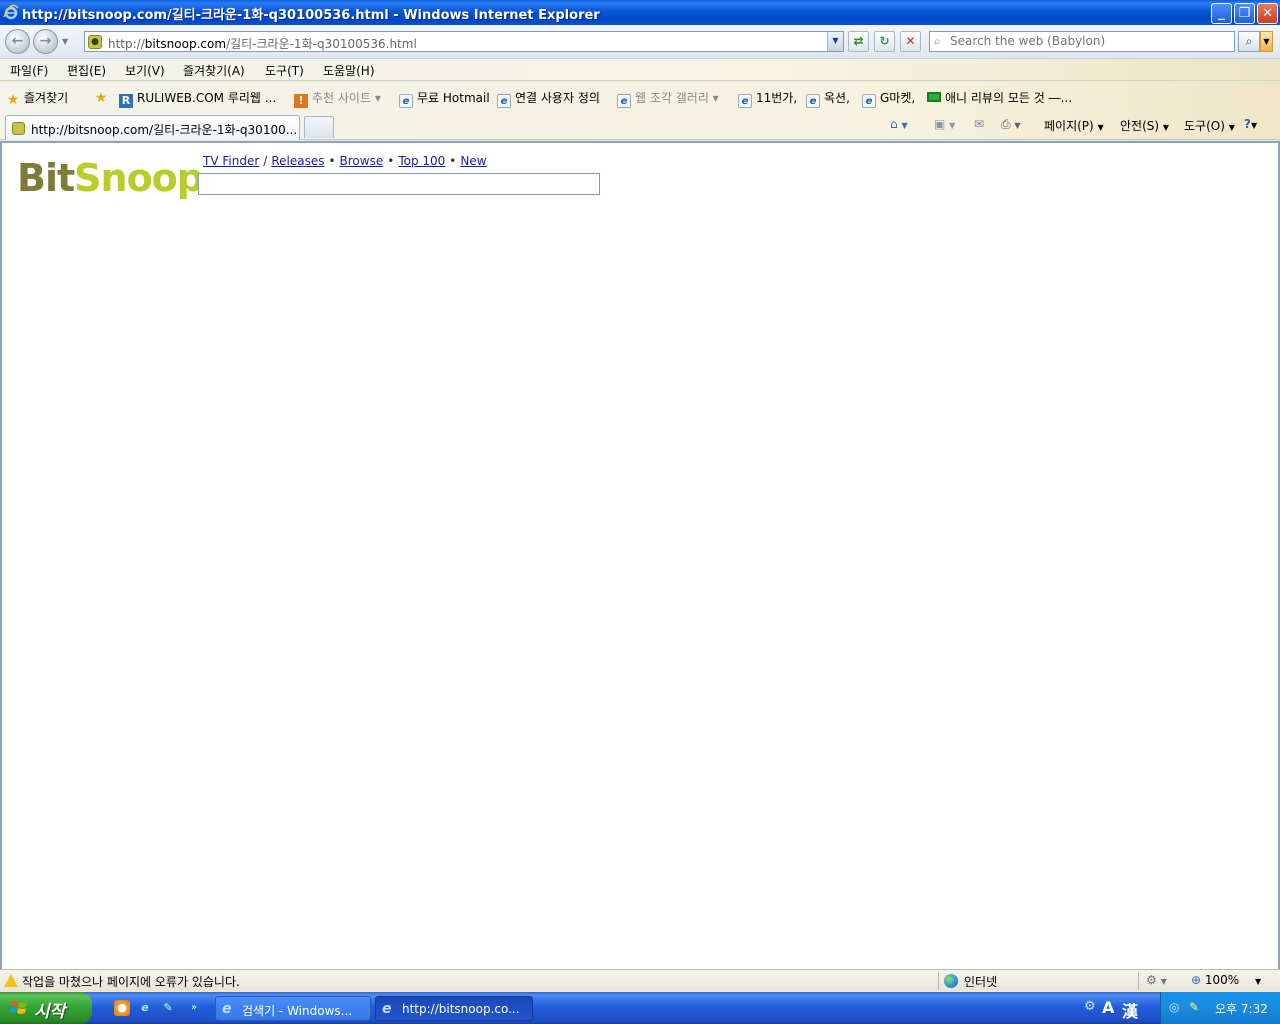  Describe the element at coordinates (858, 41) in the screenshot. I see `compatibility-view-icon: ⇄` at that location.